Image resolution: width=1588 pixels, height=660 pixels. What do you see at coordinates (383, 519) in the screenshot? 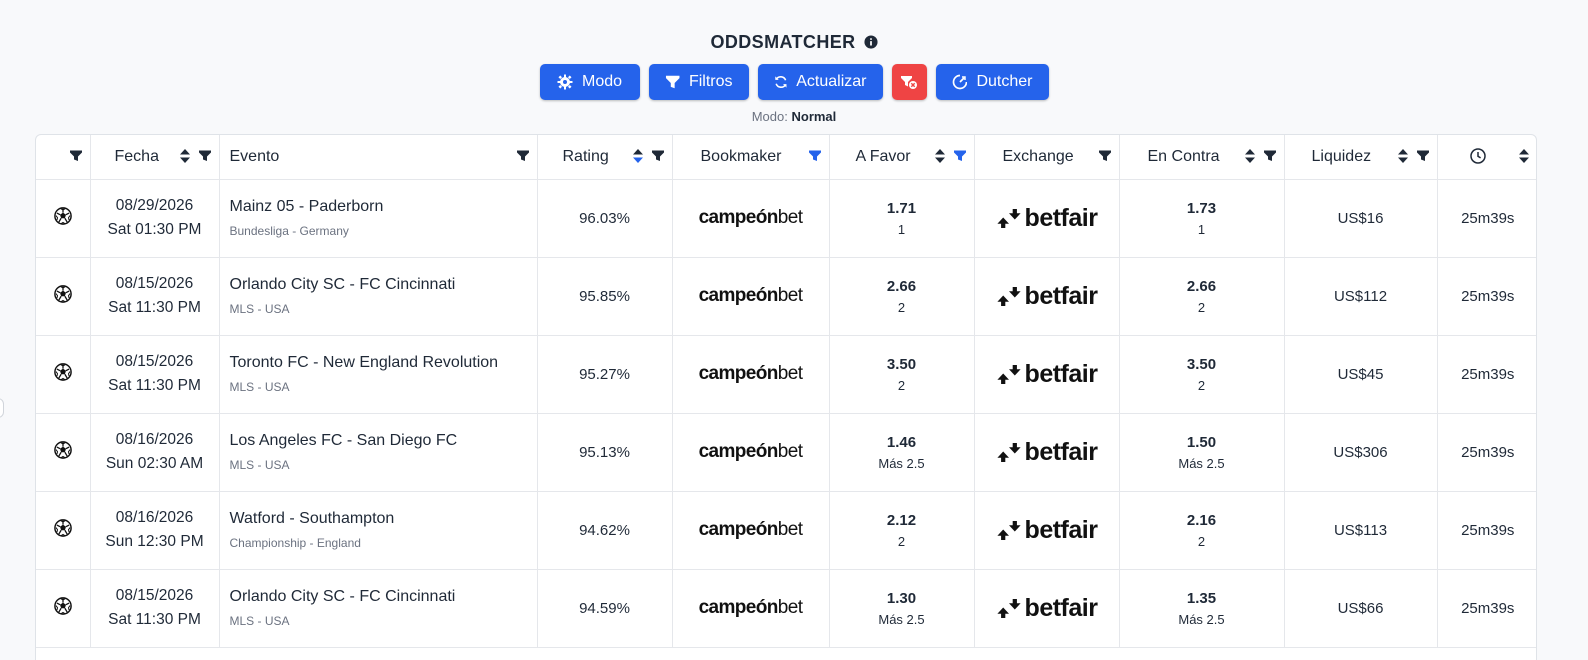
I see `event-name: Watford - Southampton` at bounding box center [383, 519].